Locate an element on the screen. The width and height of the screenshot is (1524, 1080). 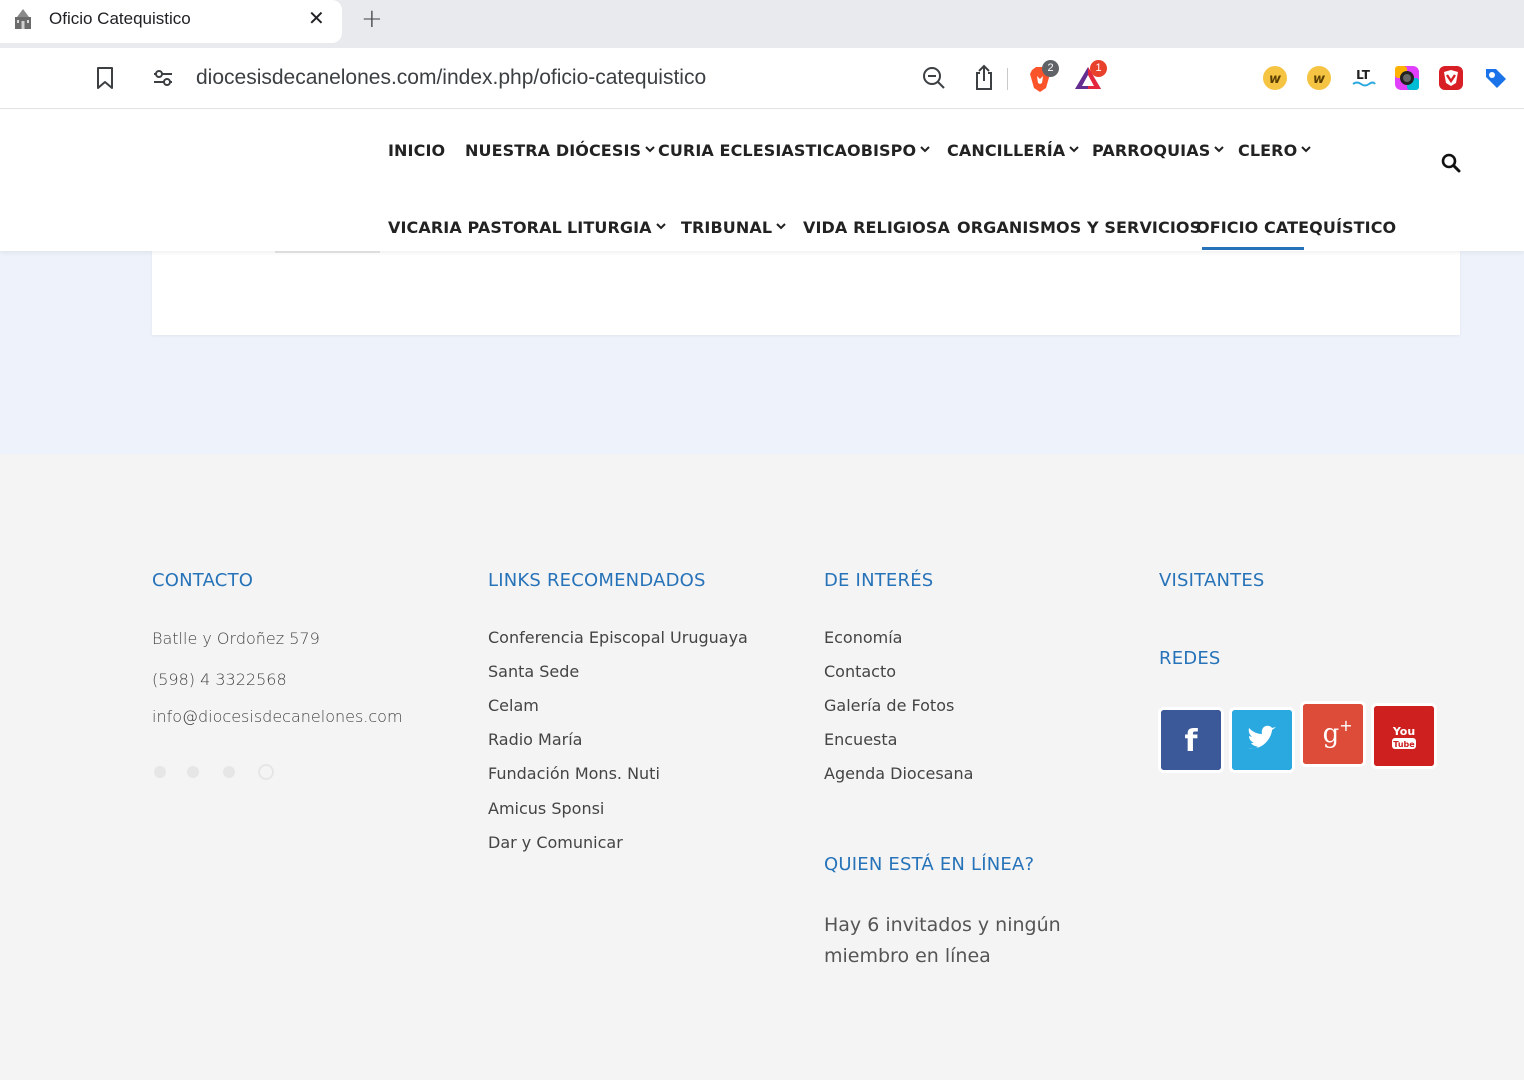
search-icon is located at coordinates (1451, 163).